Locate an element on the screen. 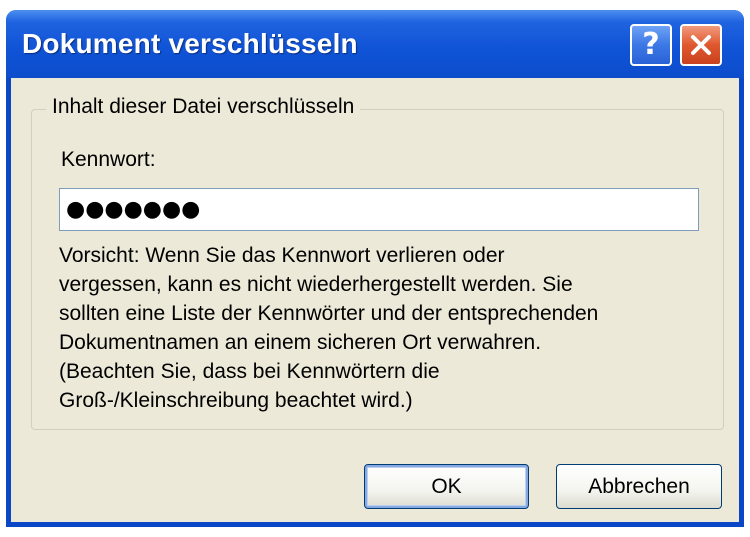 This screenshot has height=537, width=750. close-button is located at coordinates (701, 45).